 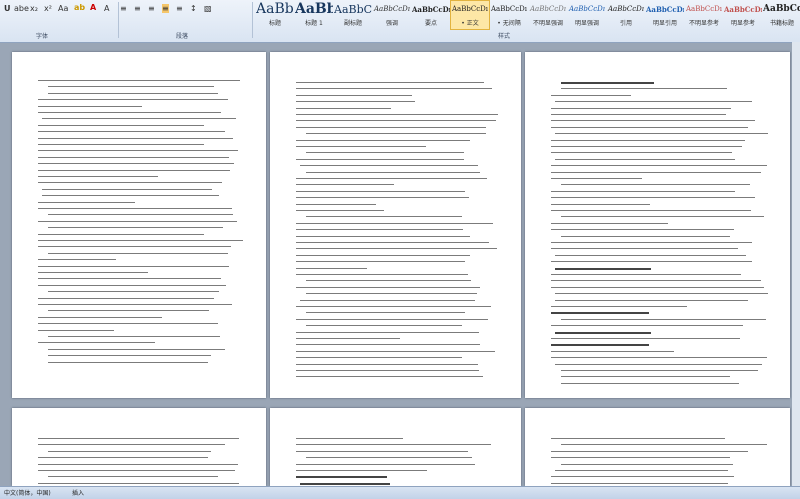 I want to click on style-sample: AaBbC, so click(x=353, y=9).